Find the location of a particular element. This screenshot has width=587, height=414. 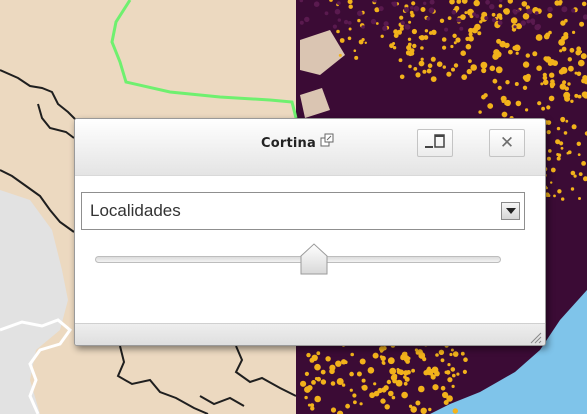

close-icon: ✕ is located at coordinates (507, 142).